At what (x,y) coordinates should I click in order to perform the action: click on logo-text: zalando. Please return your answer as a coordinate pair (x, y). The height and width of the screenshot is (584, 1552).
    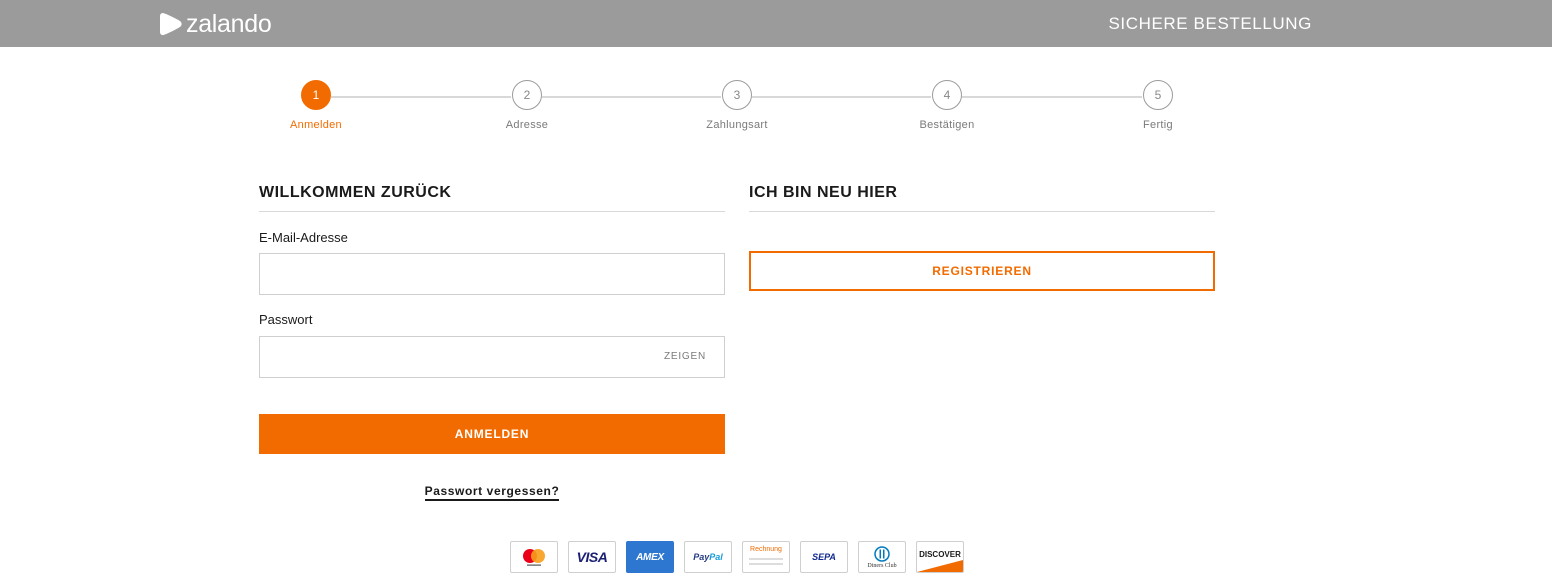
    Looking at the image, I should click on (229, 23).